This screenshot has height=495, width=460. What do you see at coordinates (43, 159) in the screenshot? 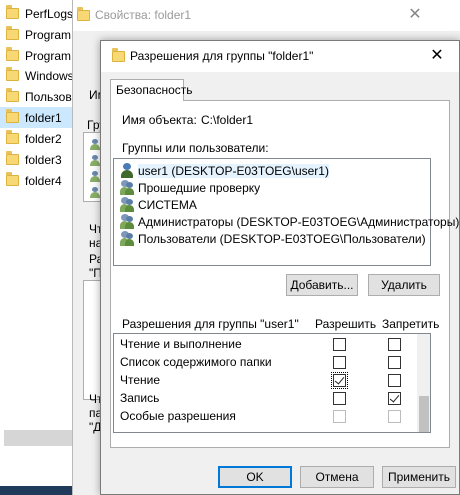
I see `tree-item-label: folder3` at bounding box center [43, 159].